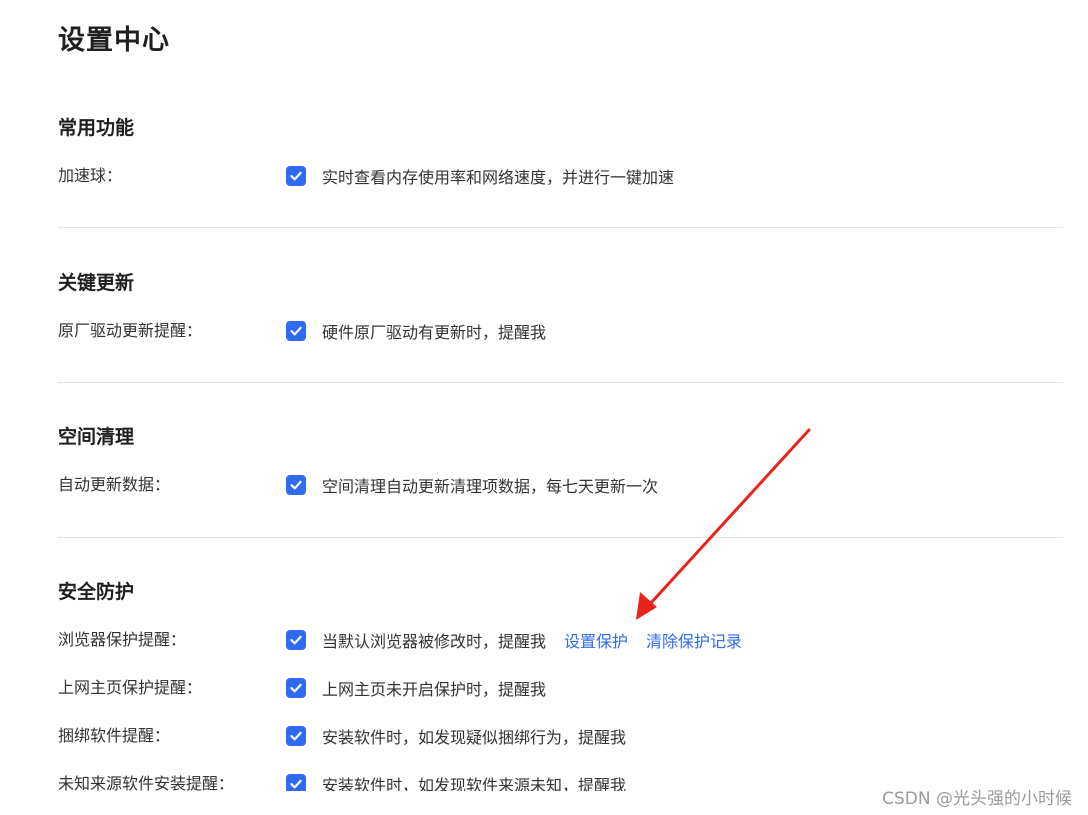 The height and width of the screenshot is (815, 1088). Describe the element at coordinates (434, 332) in the screenshot. I see `setting-description: 硬件原厂驱动有更新时，提醒我` at that location.